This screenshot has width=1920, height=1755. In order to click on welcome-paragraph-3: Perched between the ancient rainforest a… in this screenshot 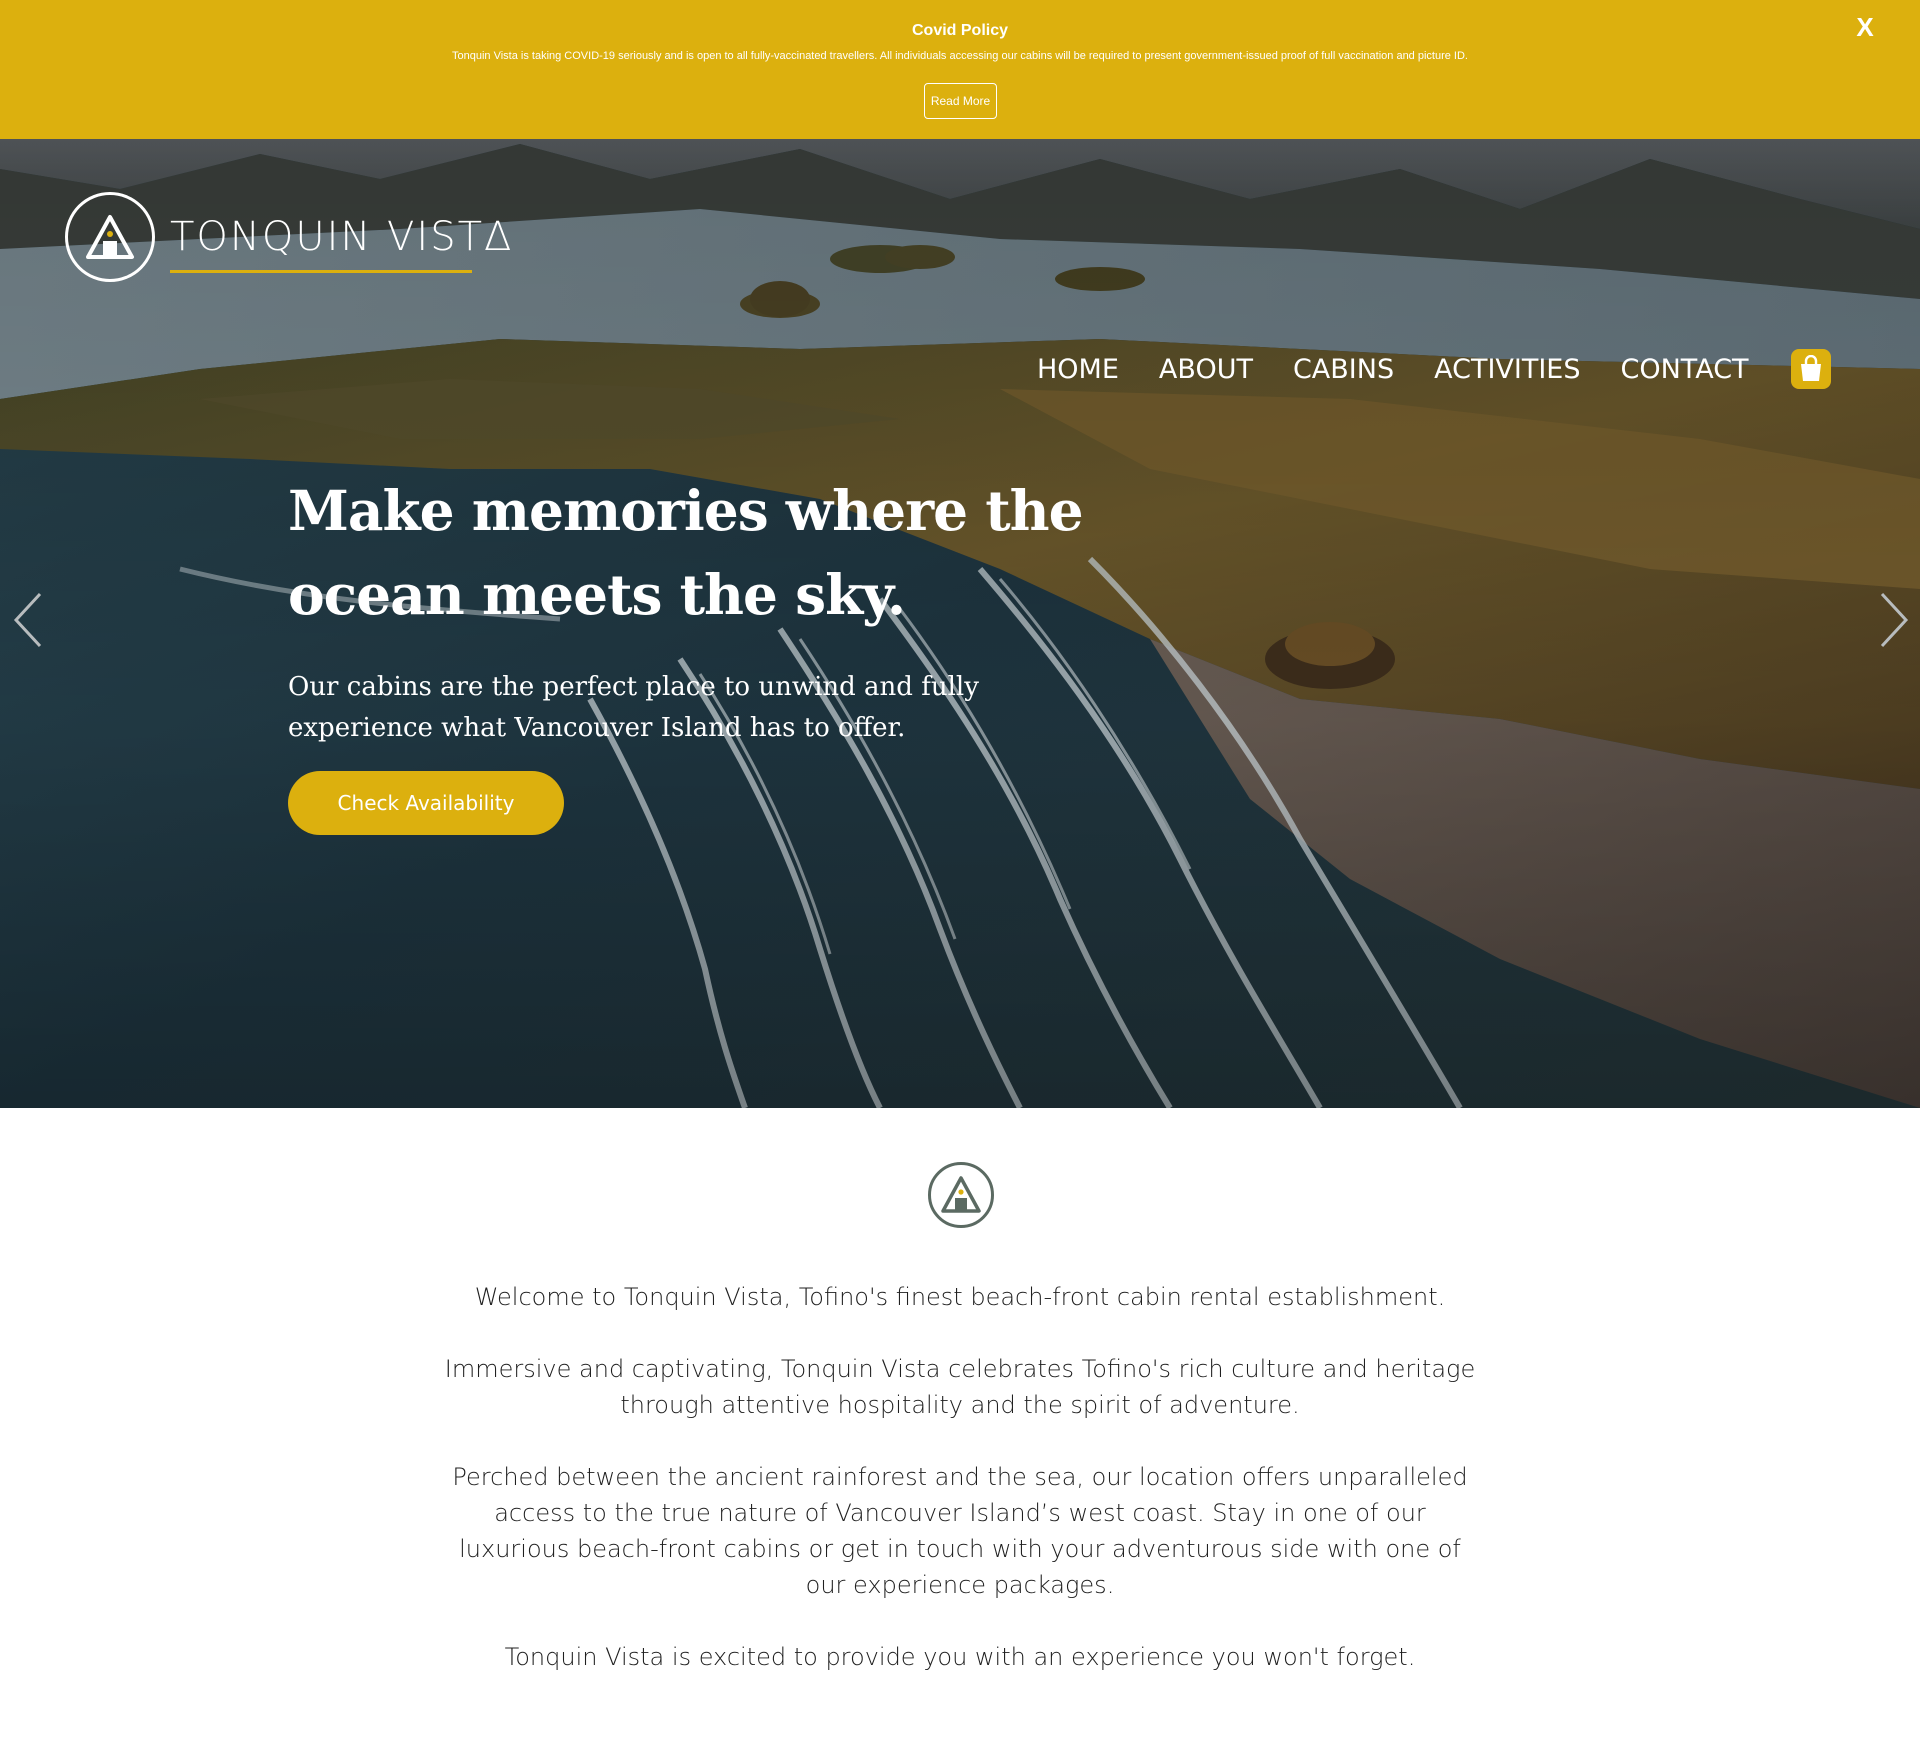, I will do `click(960, 1531)`.